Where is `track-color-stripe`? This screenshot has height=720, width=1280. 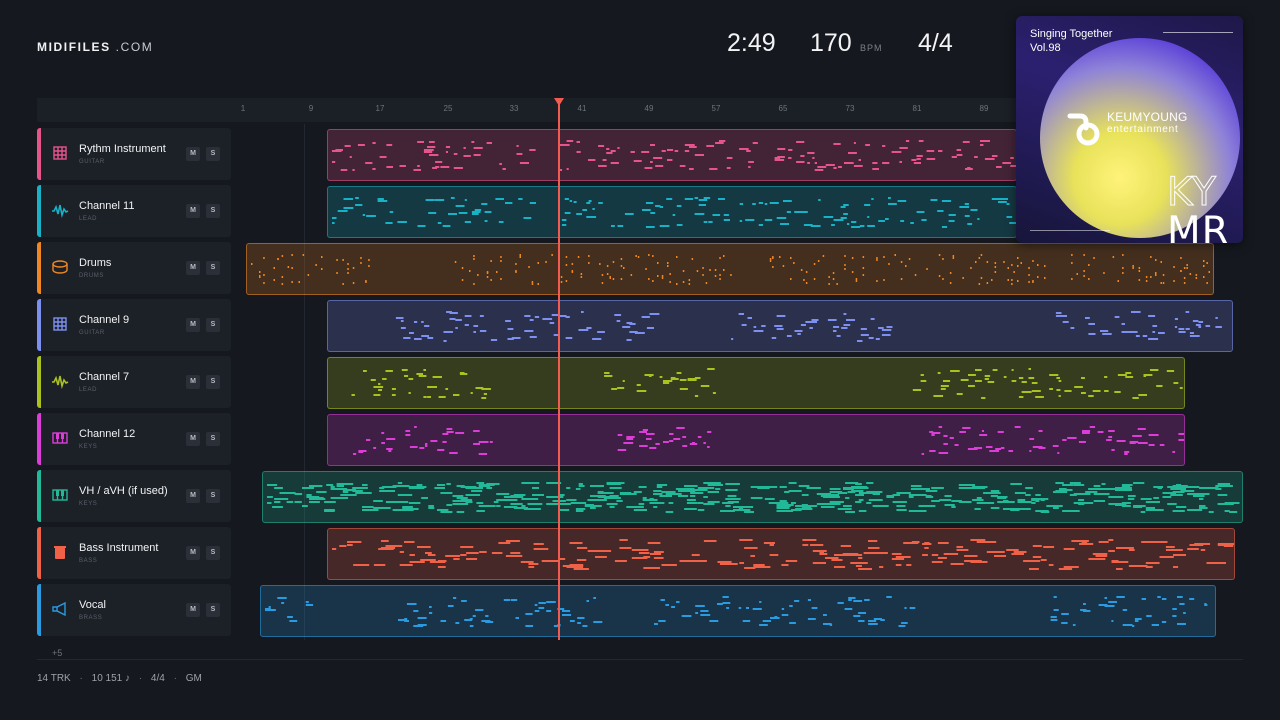 track-color-stripe is located at coordinates (39, 211).